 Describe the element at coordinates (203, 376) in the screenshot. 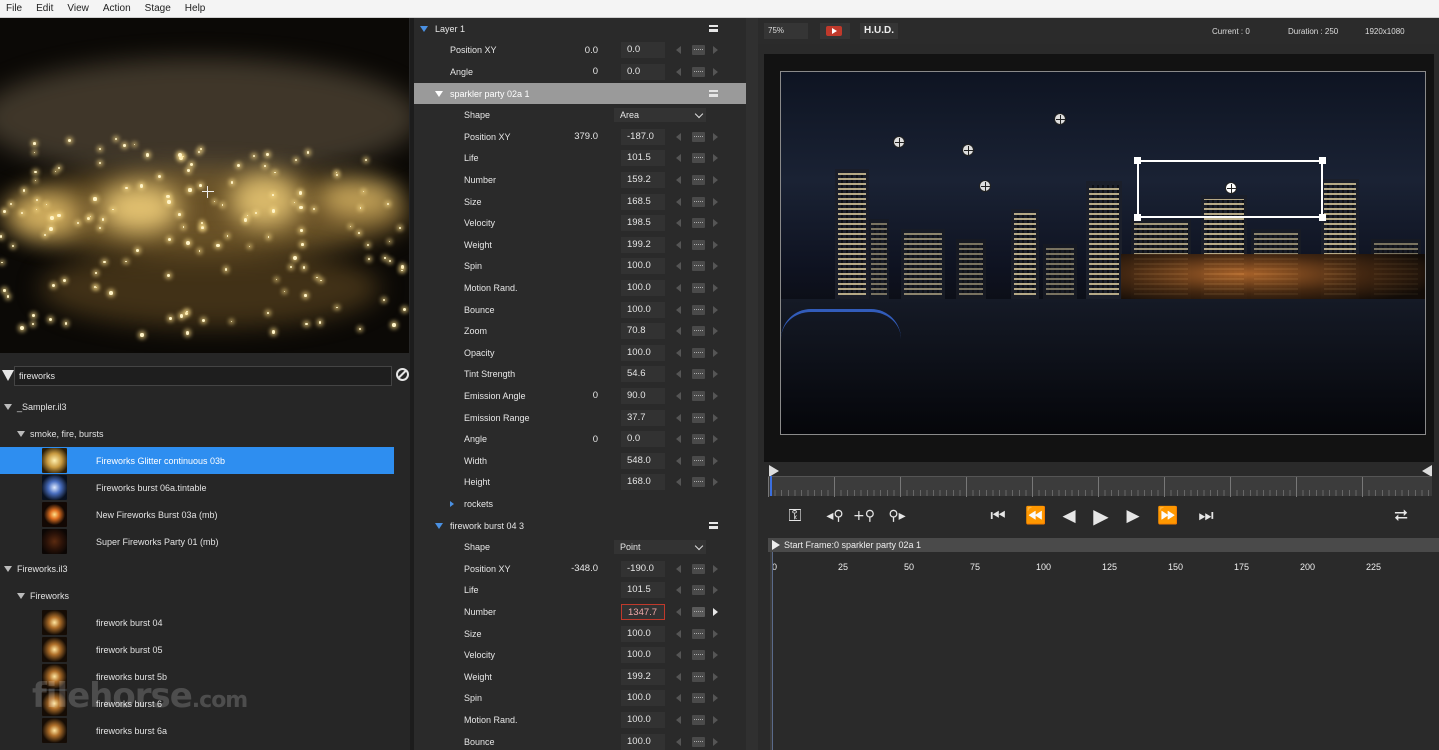

I see `search-input` at that location.